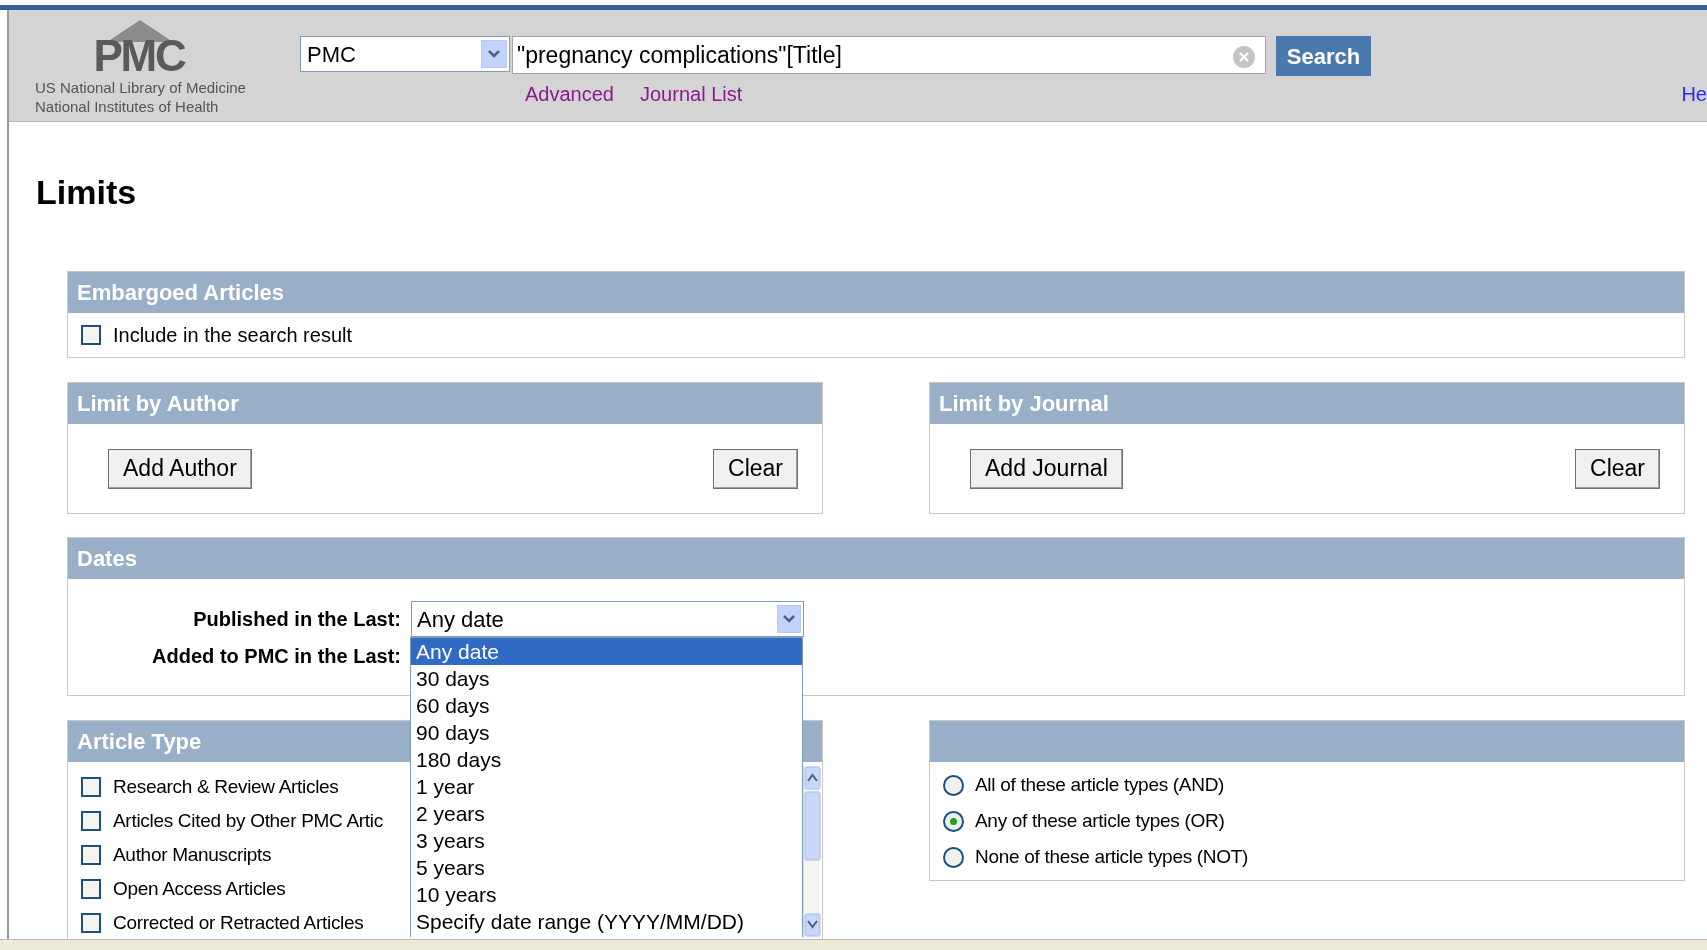  What do you see at coordinates (606, 813) in the screenshot?
I see `dropdown-option: 2 years` at bounding box center [606, 813].